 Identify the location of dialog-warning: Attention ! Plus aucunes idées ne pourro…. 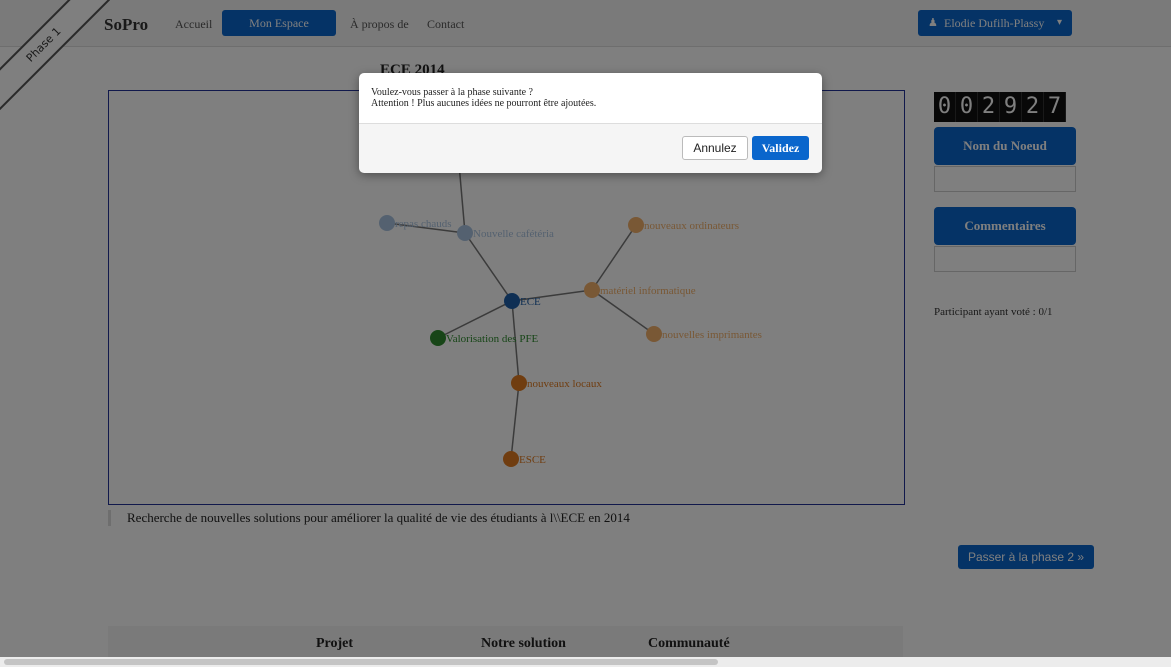
(484, 103).